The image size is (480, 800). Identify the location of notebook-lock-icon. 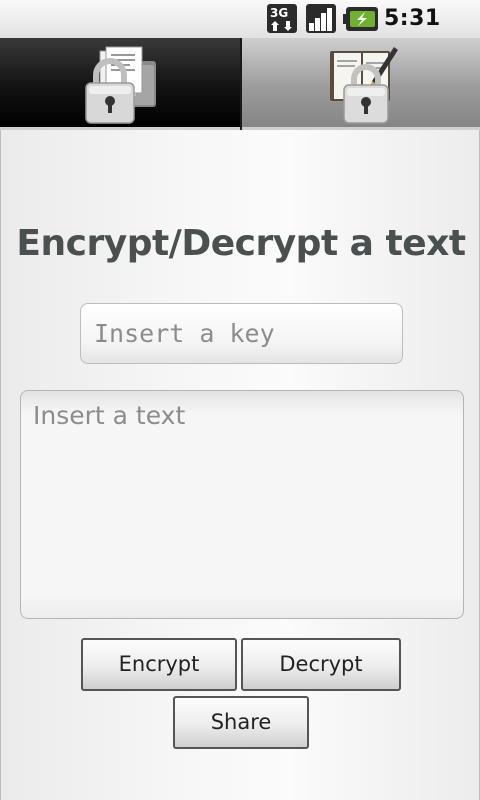
(364, 85).